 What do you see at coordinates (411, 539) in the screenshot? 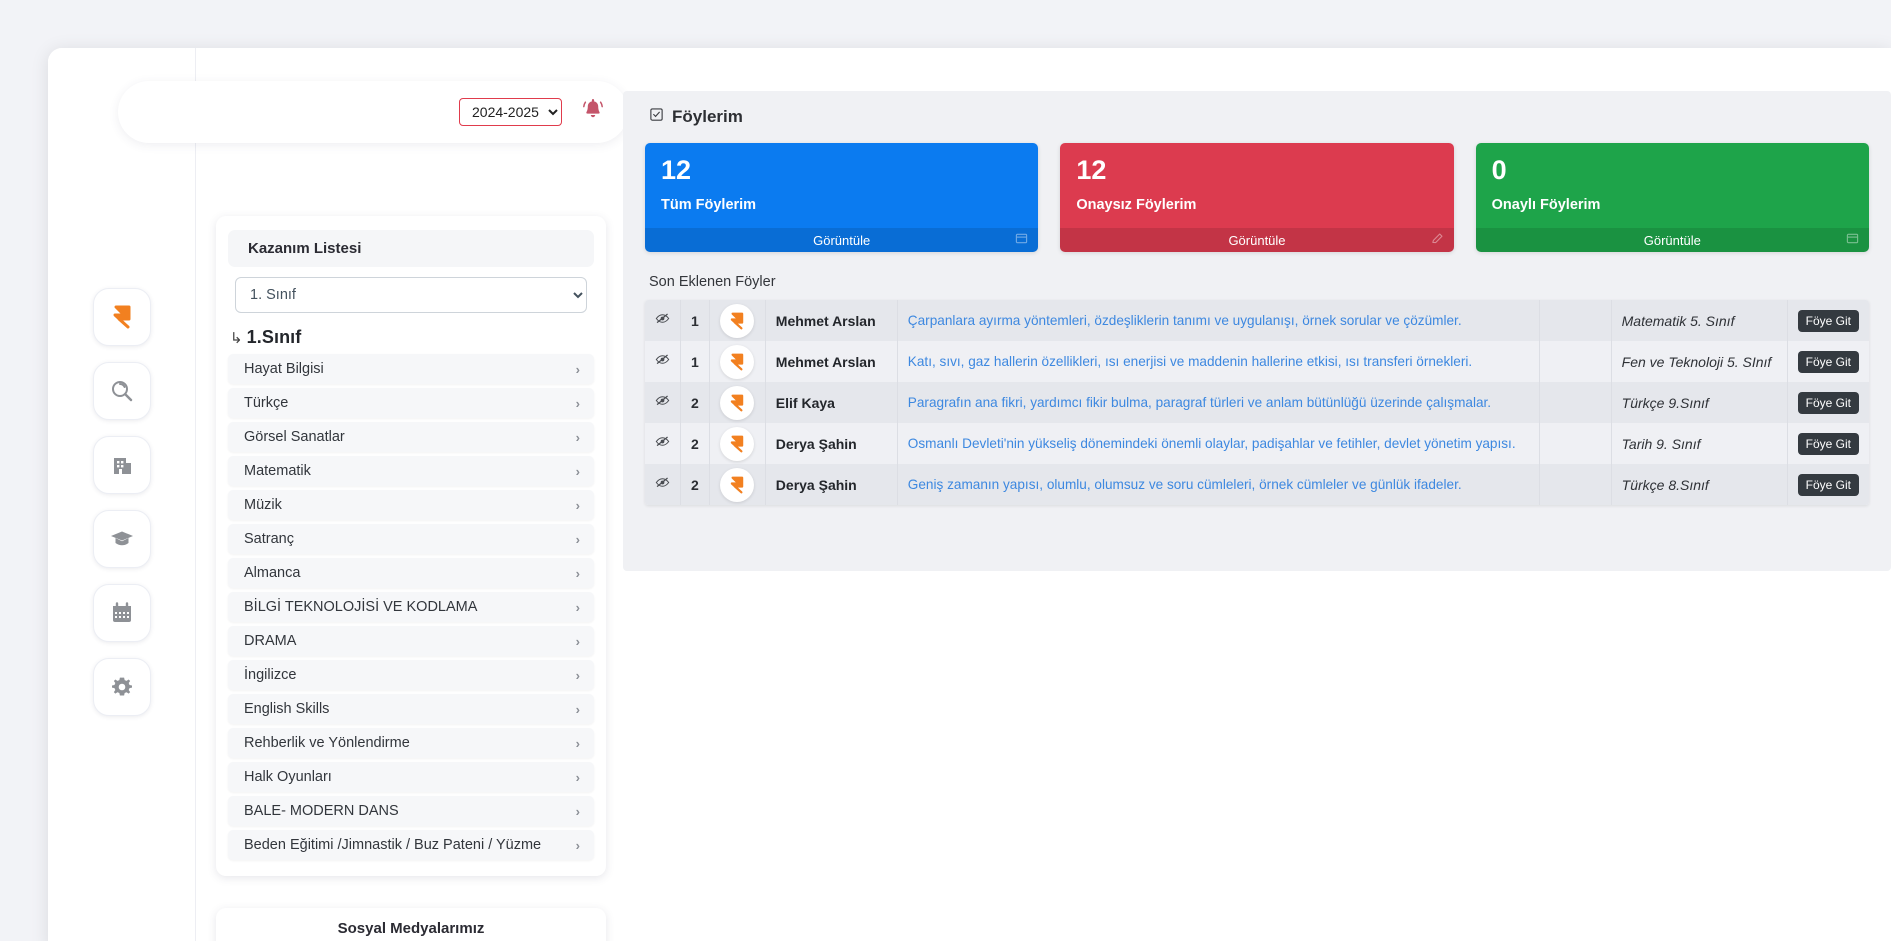
I see `subject-item: Satranç ›` at bounding box center [411, 539].